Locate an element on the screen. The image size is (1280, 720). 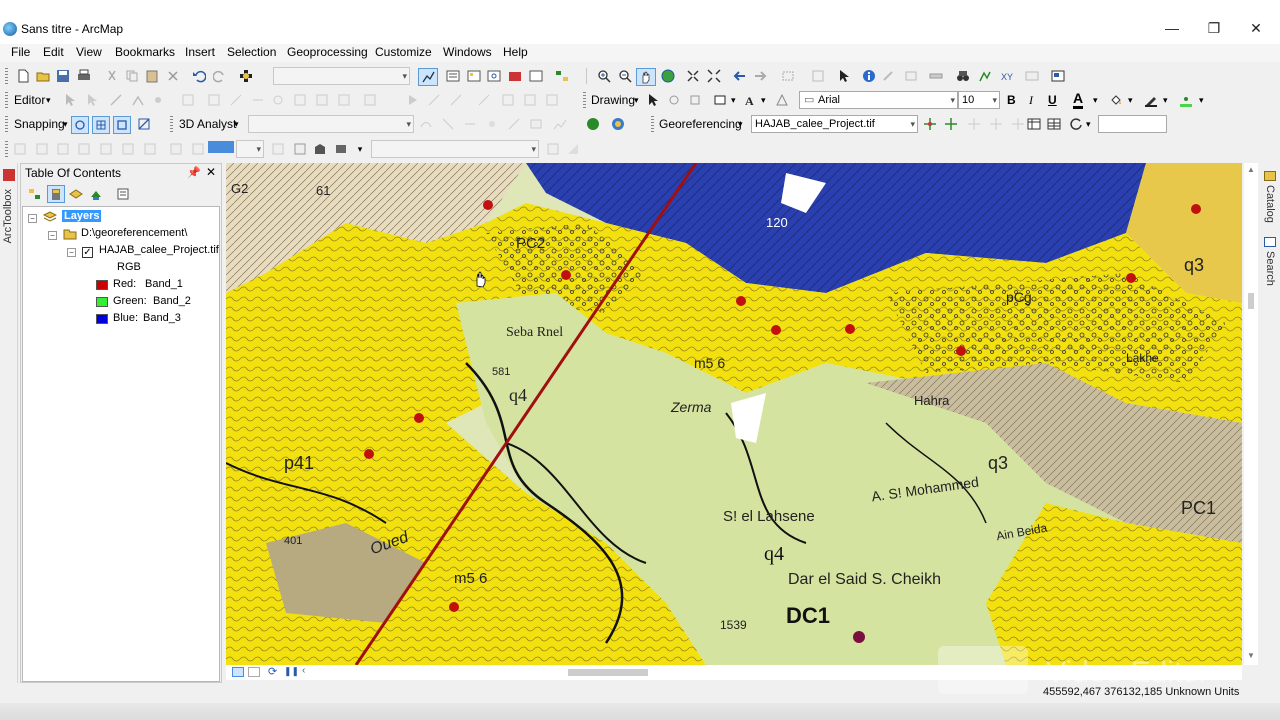
georeferencing-menu: Georeferencing is located at coordinates (700, 124).